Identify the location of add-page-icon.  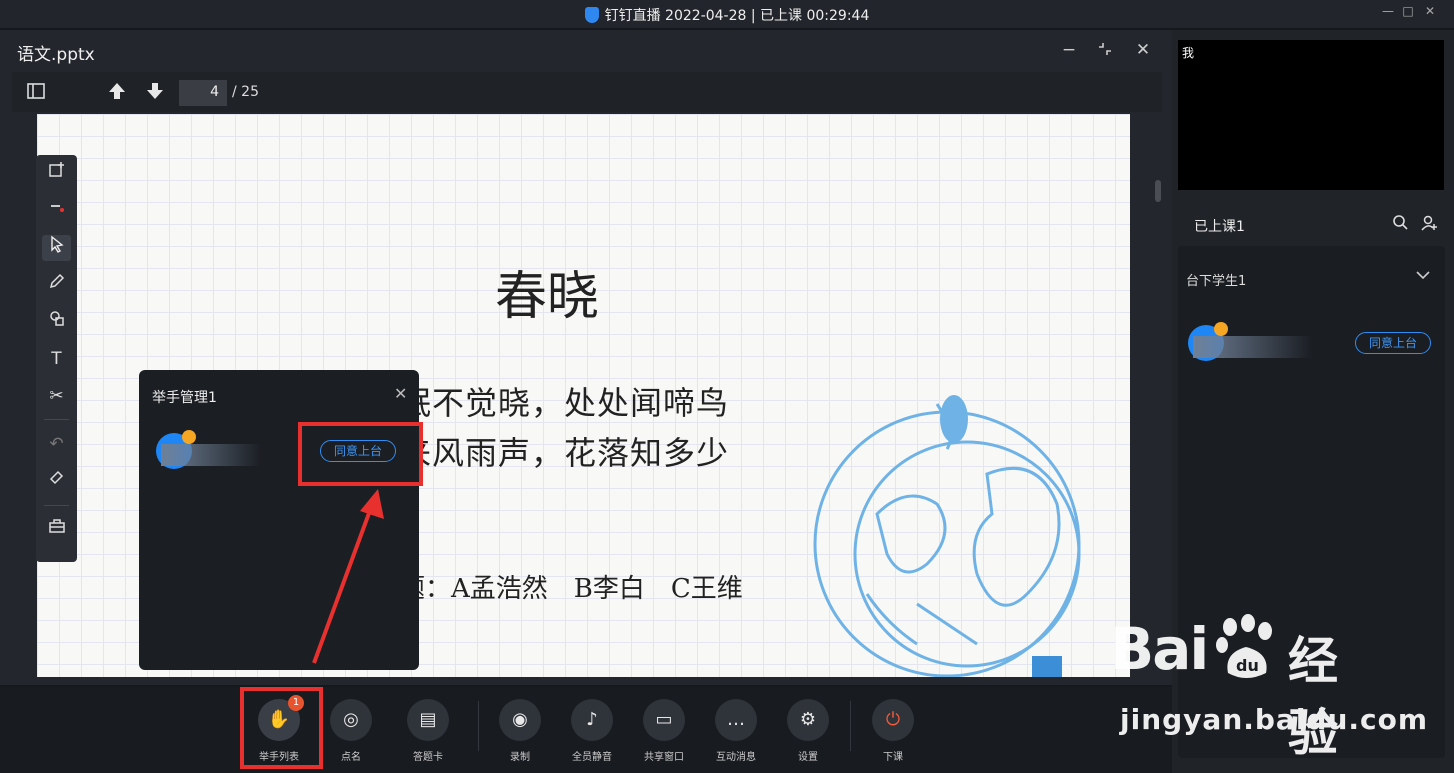
(56, 174).